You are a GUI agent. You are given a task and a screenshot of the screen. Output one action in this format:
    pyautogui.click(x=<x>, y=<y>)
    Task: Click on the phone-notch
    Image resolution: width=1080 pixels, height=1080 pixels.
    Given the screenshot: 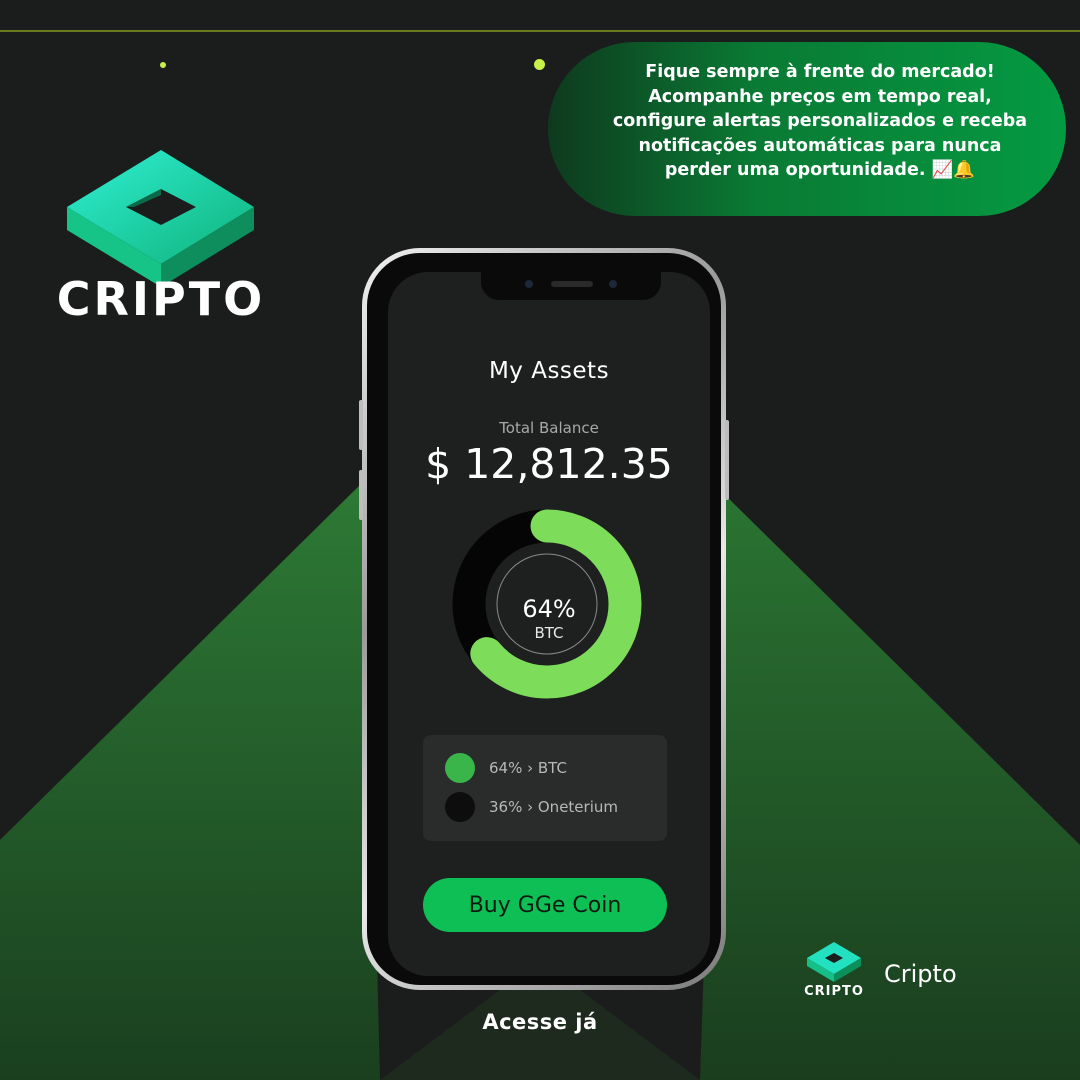 What is the action you would take?
    pyautogui.click(x=571, y=286)
    